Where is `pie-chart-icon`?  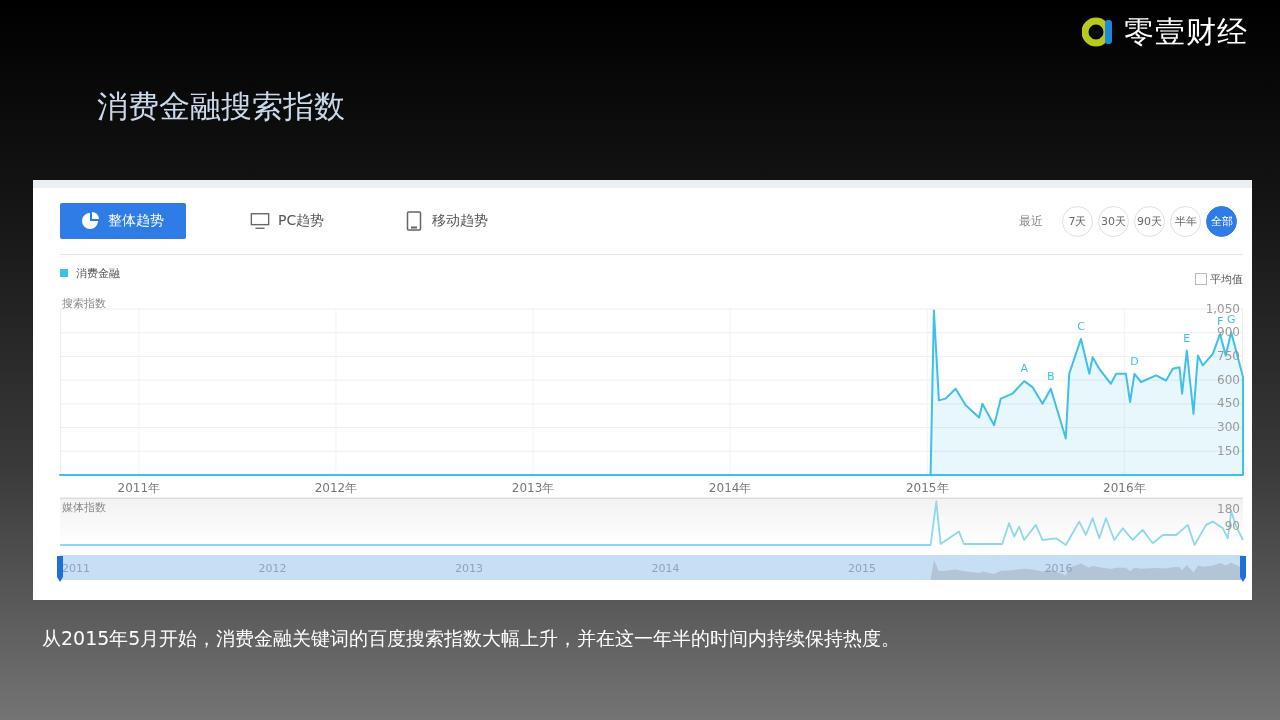 pie-chart-icon is located at coordinates (90, 221).